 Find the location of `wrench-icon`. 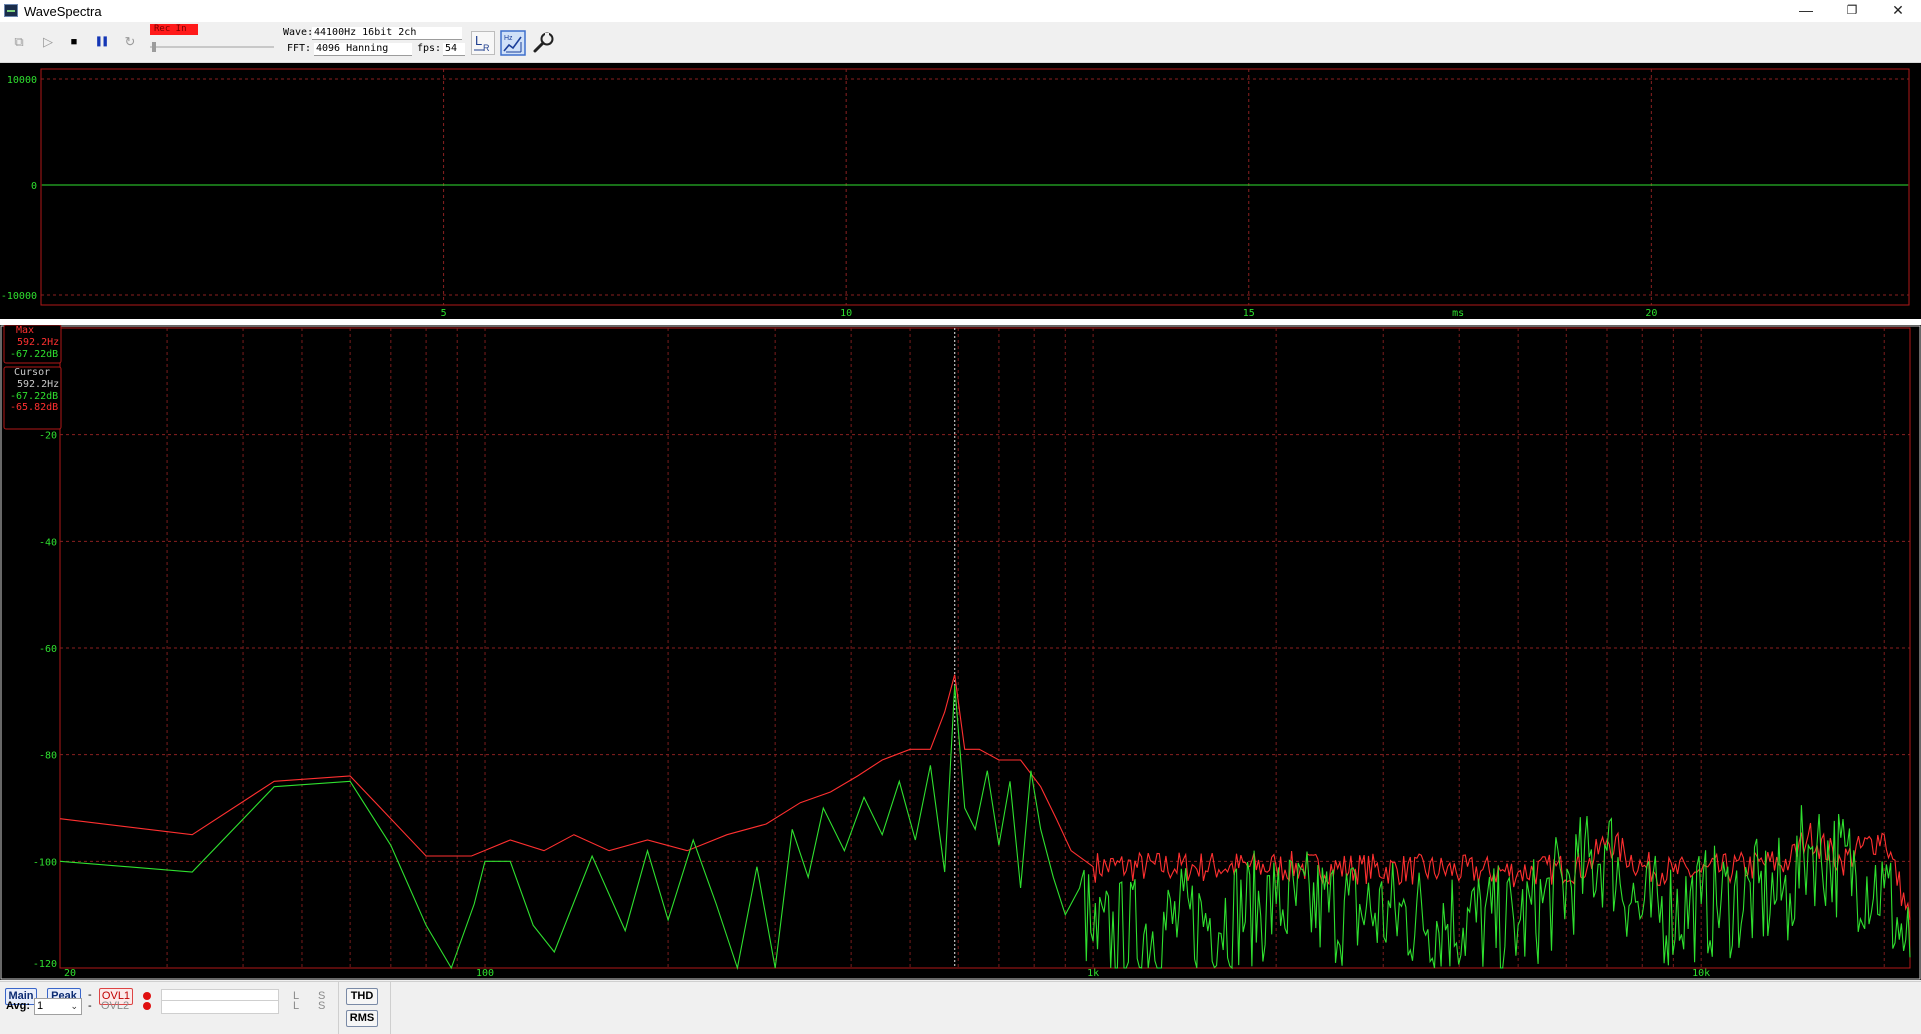

wrench-icon is located at coordinates (544, 43).